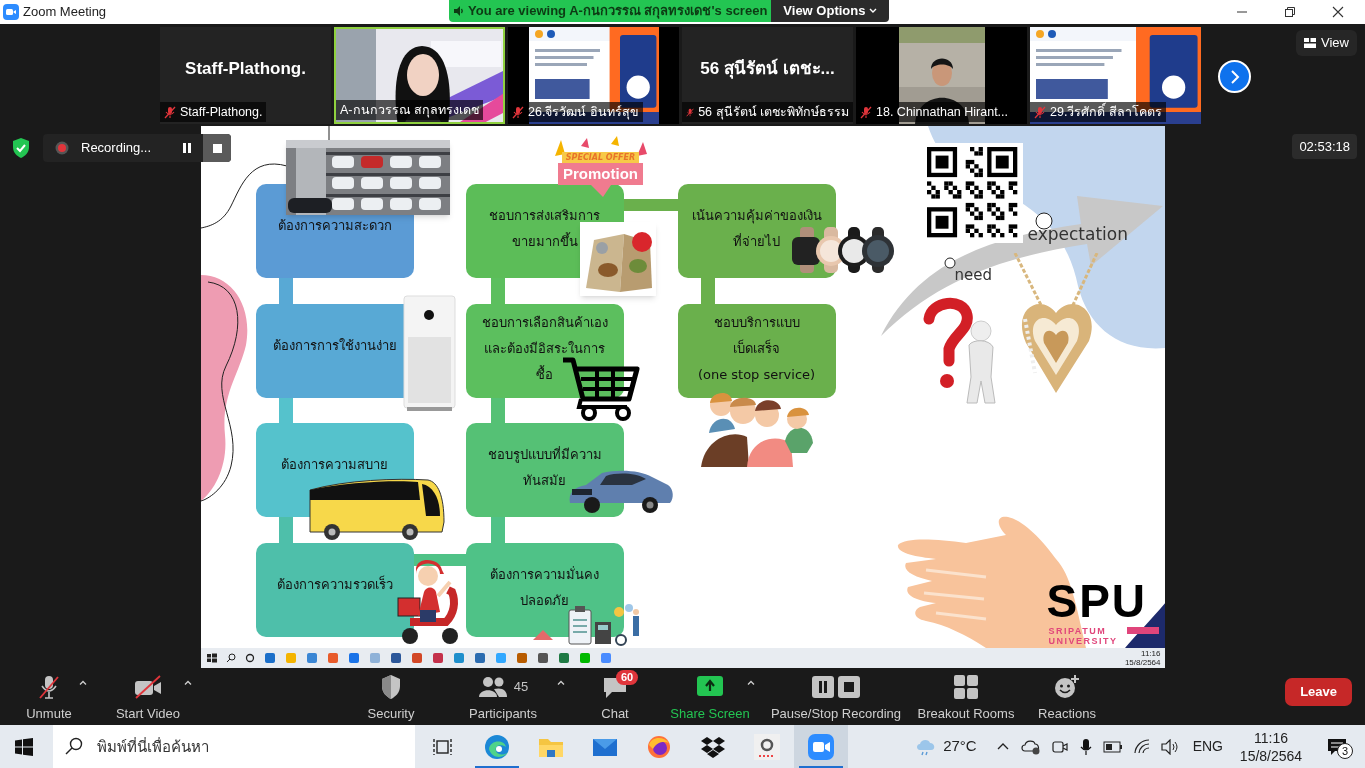 This screenshot has height=768, width=1365. I want to click on box-text: เน้นความคุ้มค่าของเงิน ที่จ่ายไป, so click(756, 229).